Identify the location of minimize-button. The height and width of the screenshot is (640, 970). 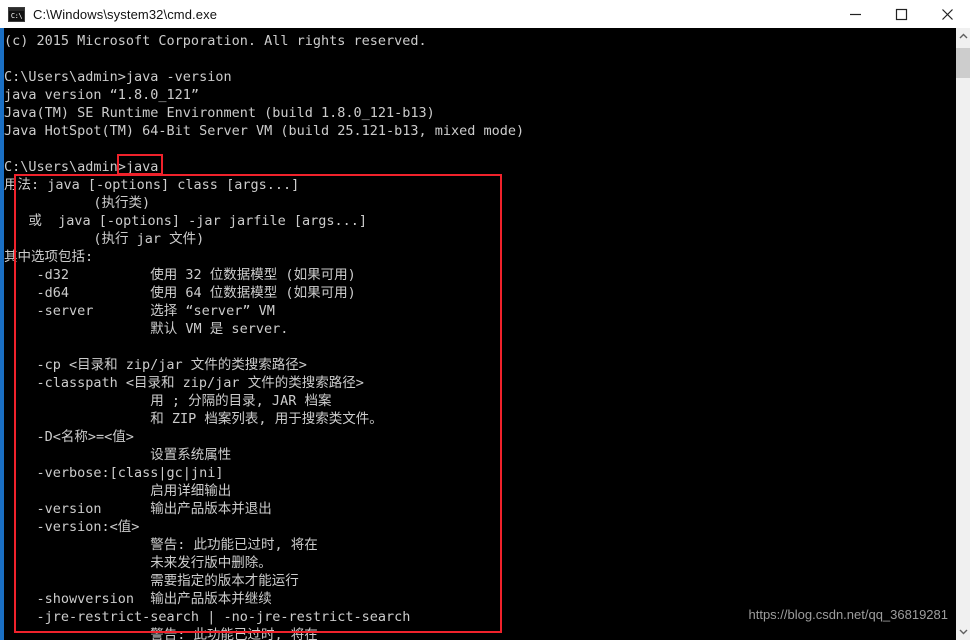
(855, 14).